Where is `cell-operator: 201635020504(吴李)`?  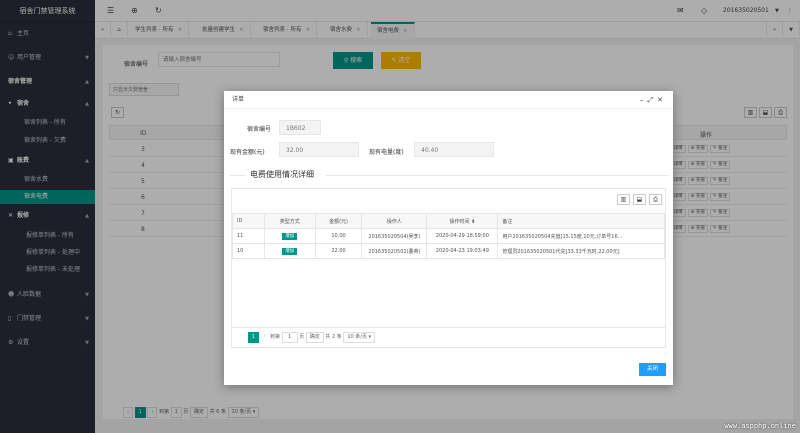
cell-operator: 201635020504(吴李) is located at coordinates (394, 236).